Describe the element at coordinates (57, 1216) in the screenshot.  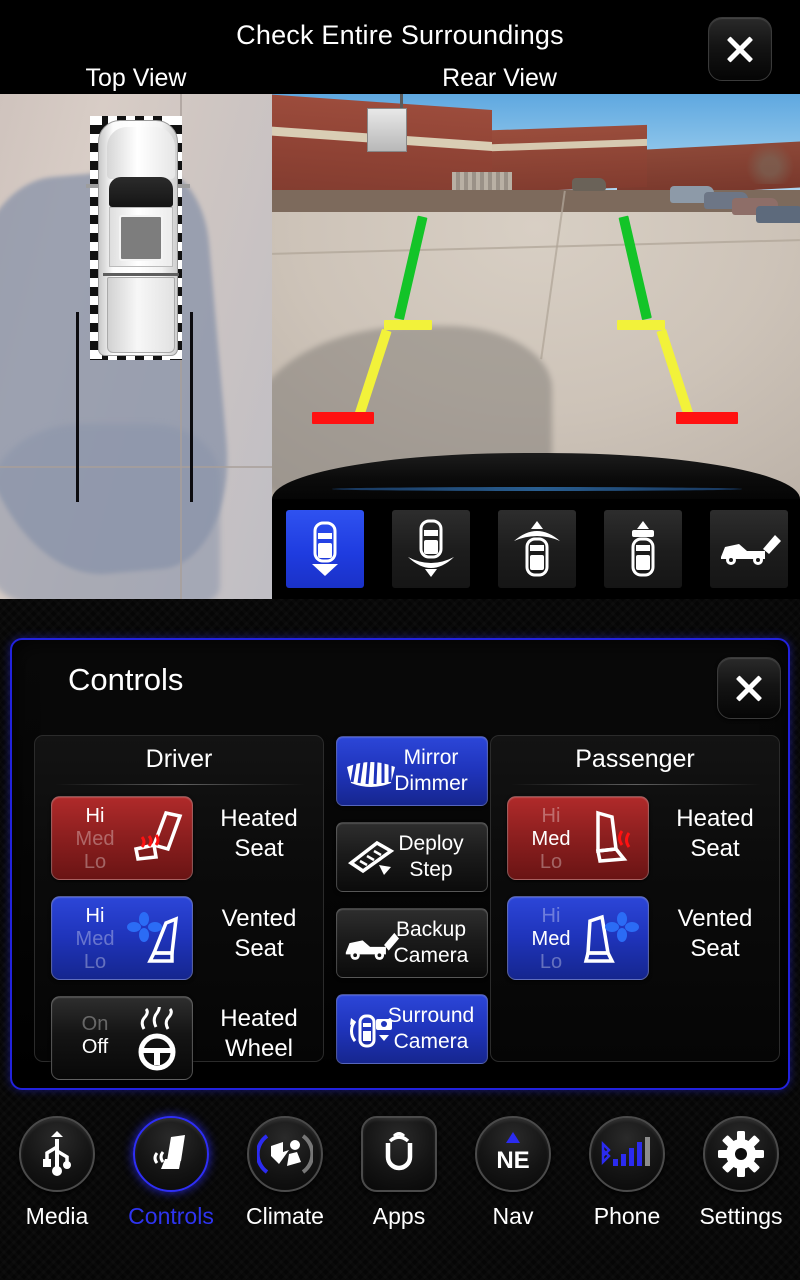
I see `media-label: Media` at that location.